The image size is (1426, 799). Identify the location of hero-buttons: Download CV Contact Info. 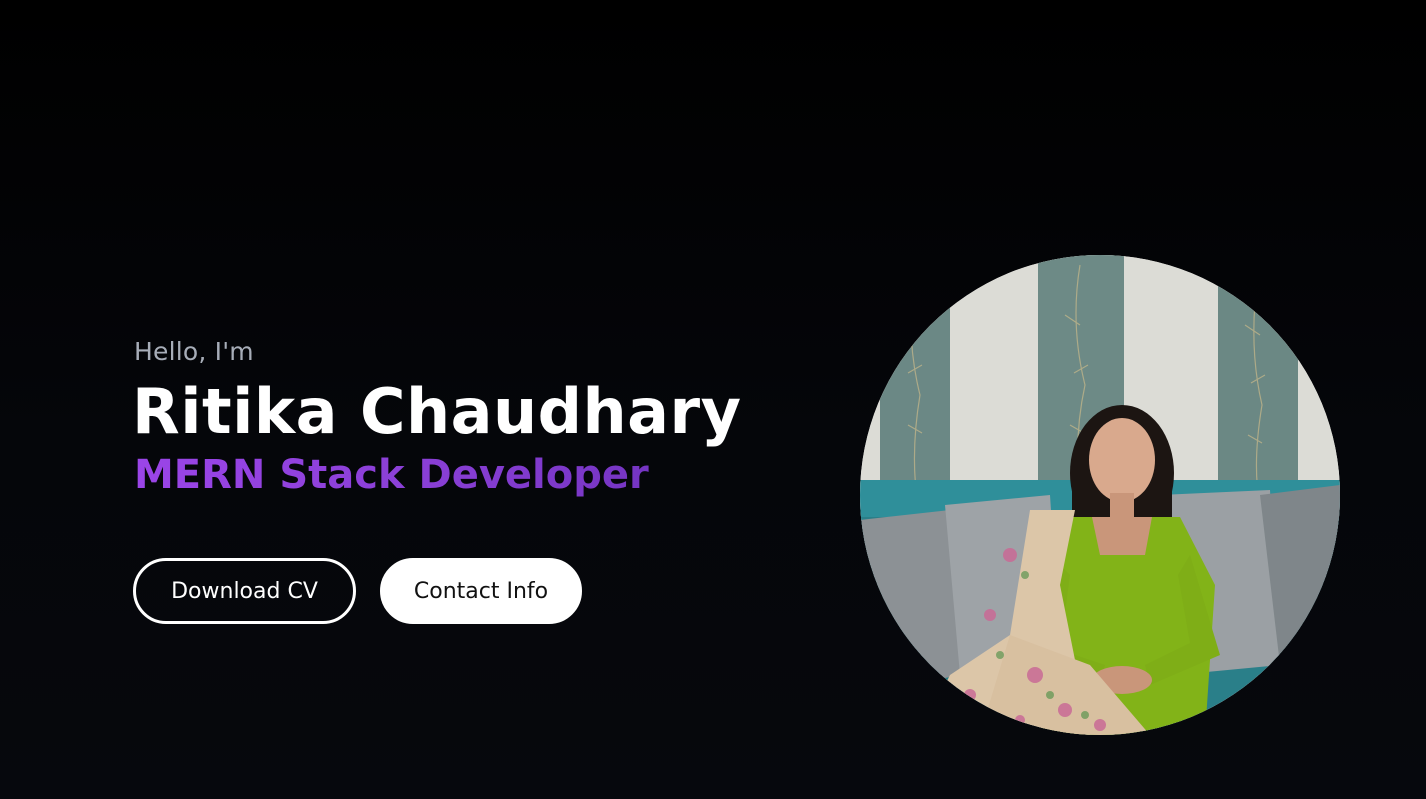
(357, 591).